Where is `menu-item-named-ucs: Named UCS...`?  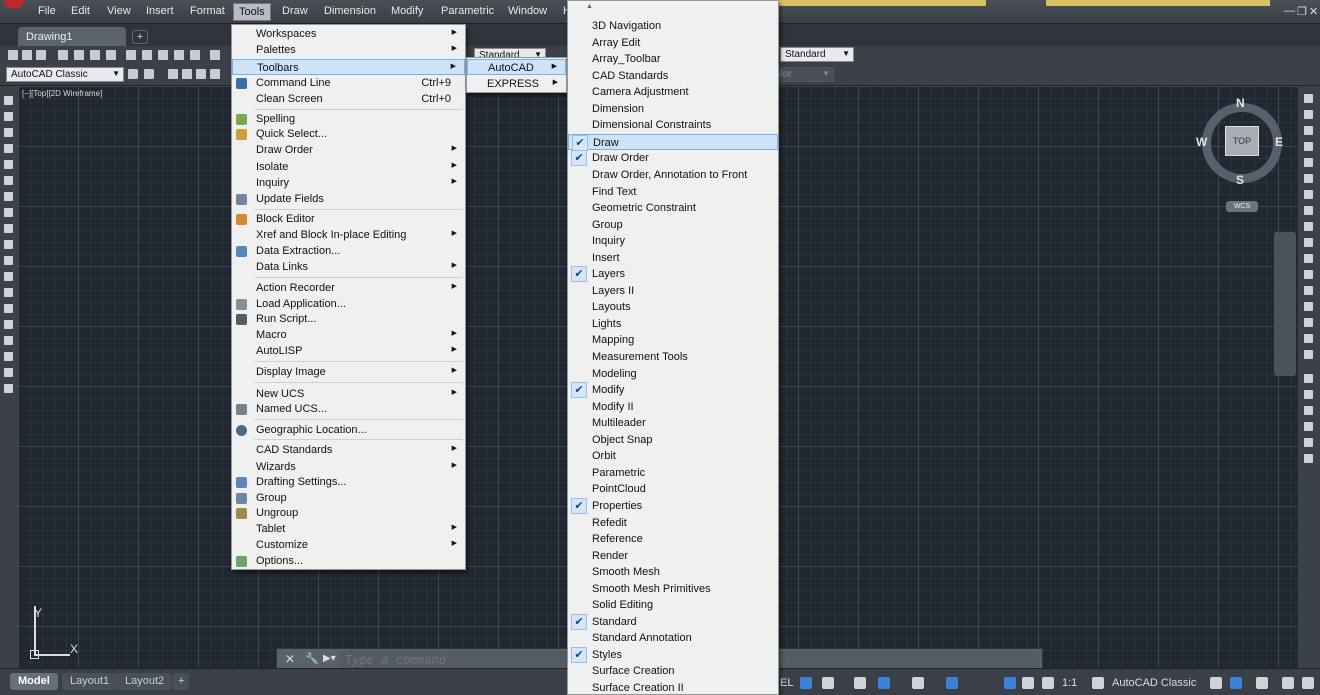 menu-item-named-ucs: Named UCS... is located at coordinates (348, 409).